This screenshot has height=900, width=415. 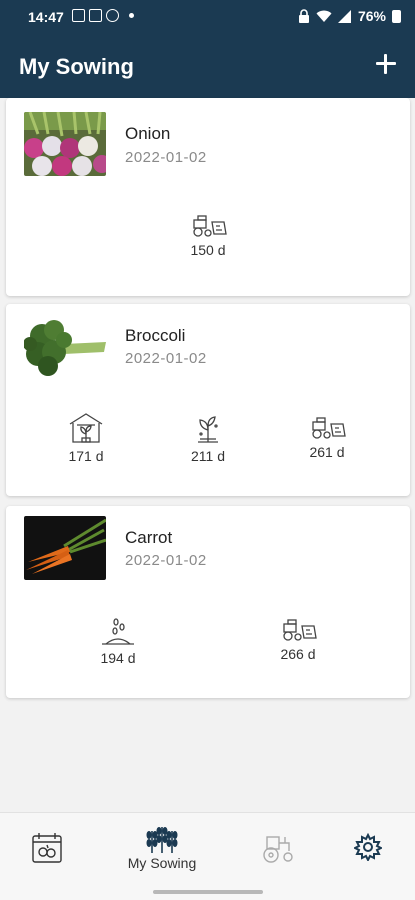 I want to click on greenhouse-icon, so click(x=86, y=428).